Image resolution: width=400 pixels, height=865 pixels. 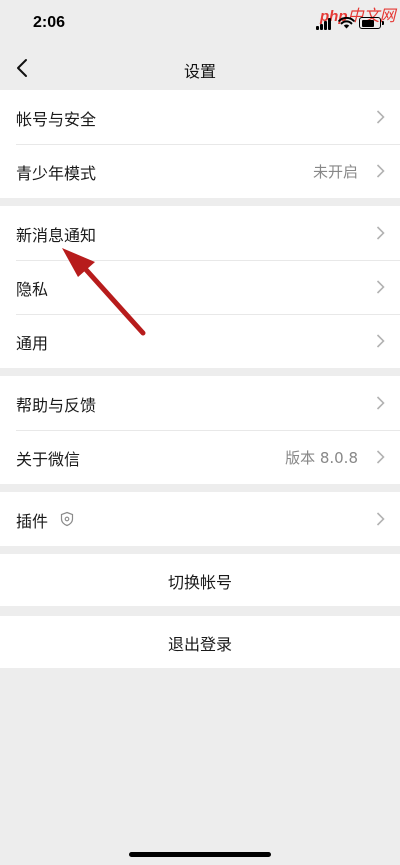 What do you see at coordinates (56, 119) in the screenshot?
I see `settings-item-label: 帐号与安全` at bounding box center [56, 119].